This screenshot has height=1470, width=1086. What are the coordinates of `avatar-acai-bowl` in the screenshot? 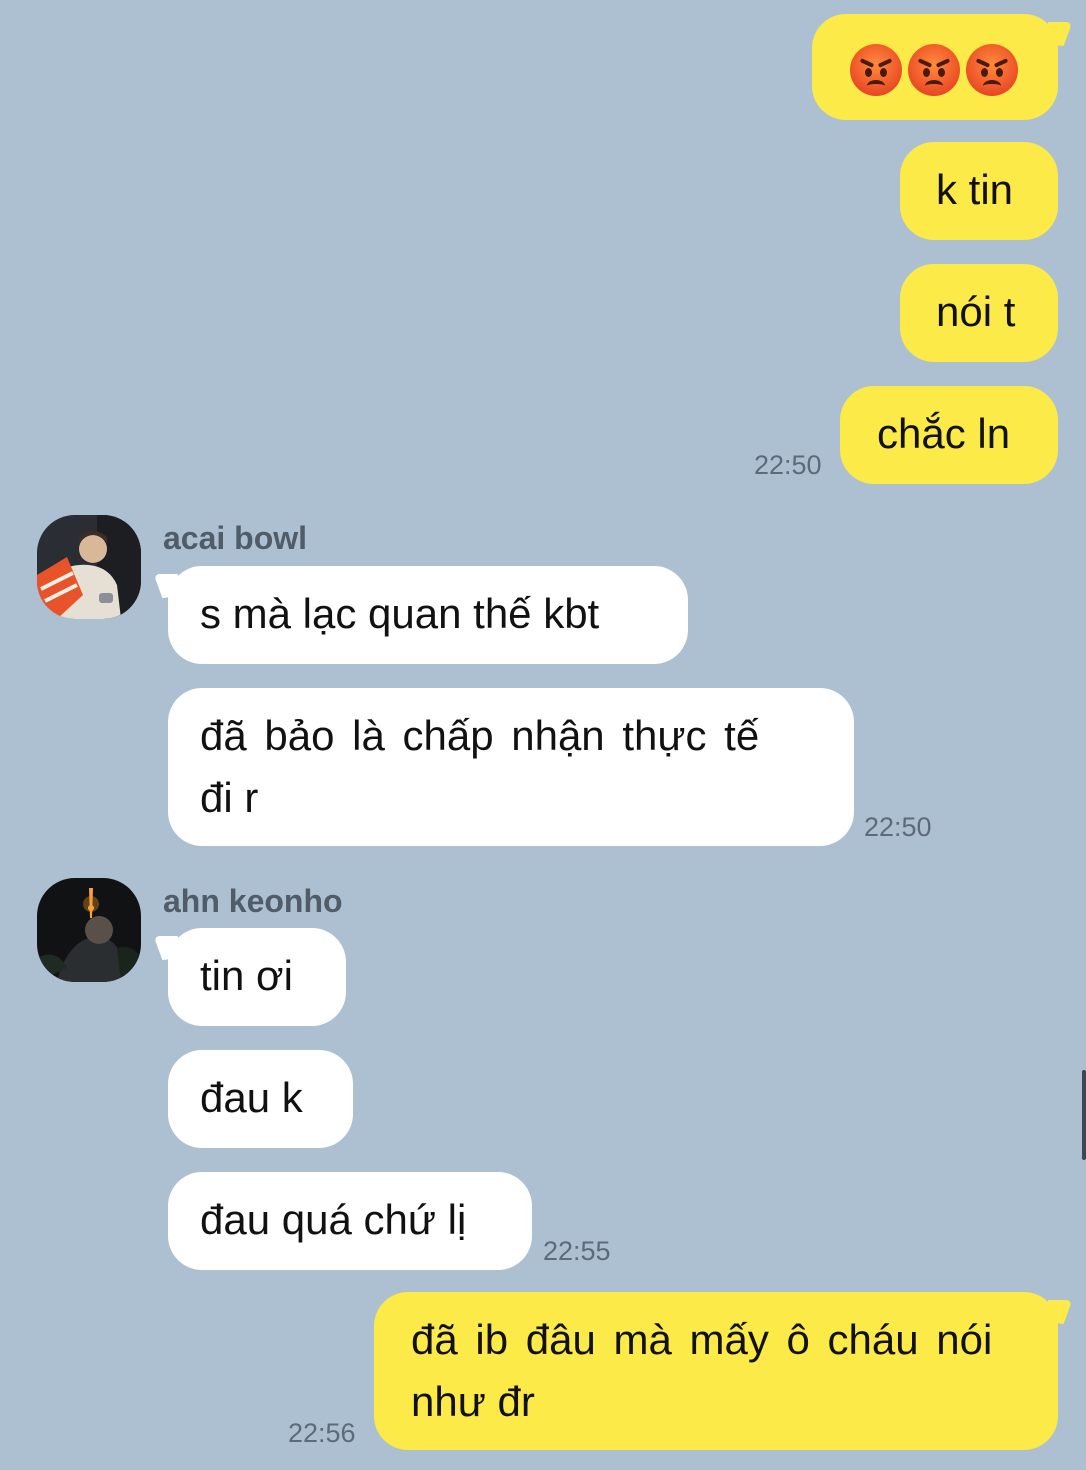 It's located at (89, 567).